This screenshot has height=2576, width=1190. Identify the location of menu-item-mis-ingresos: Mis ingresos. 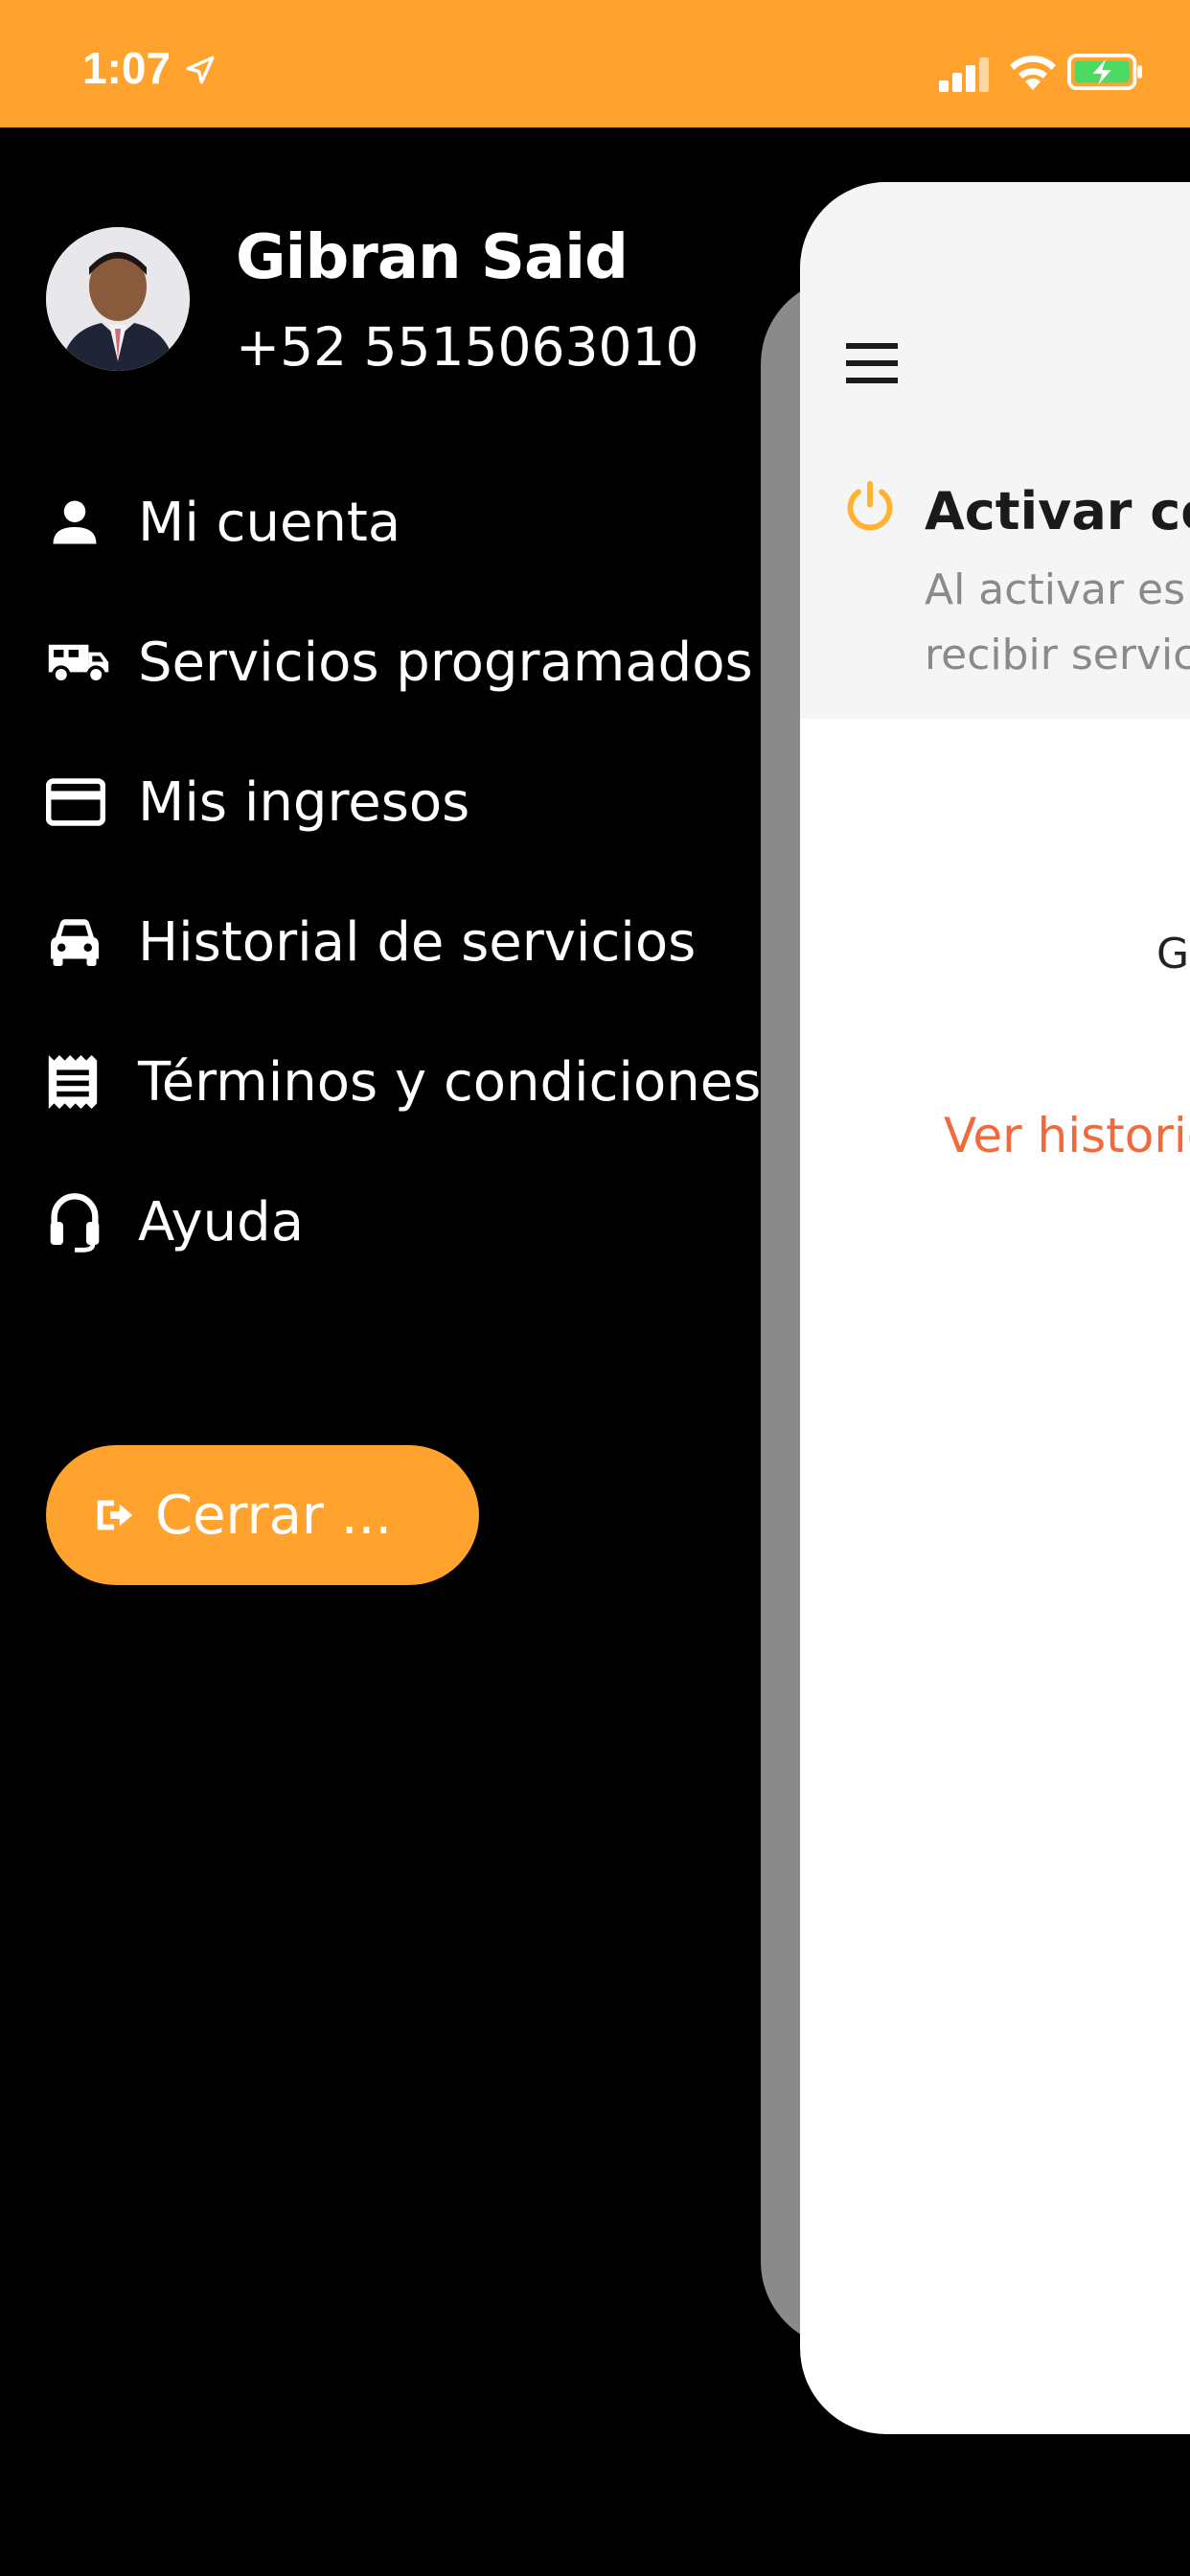
(420, 802).